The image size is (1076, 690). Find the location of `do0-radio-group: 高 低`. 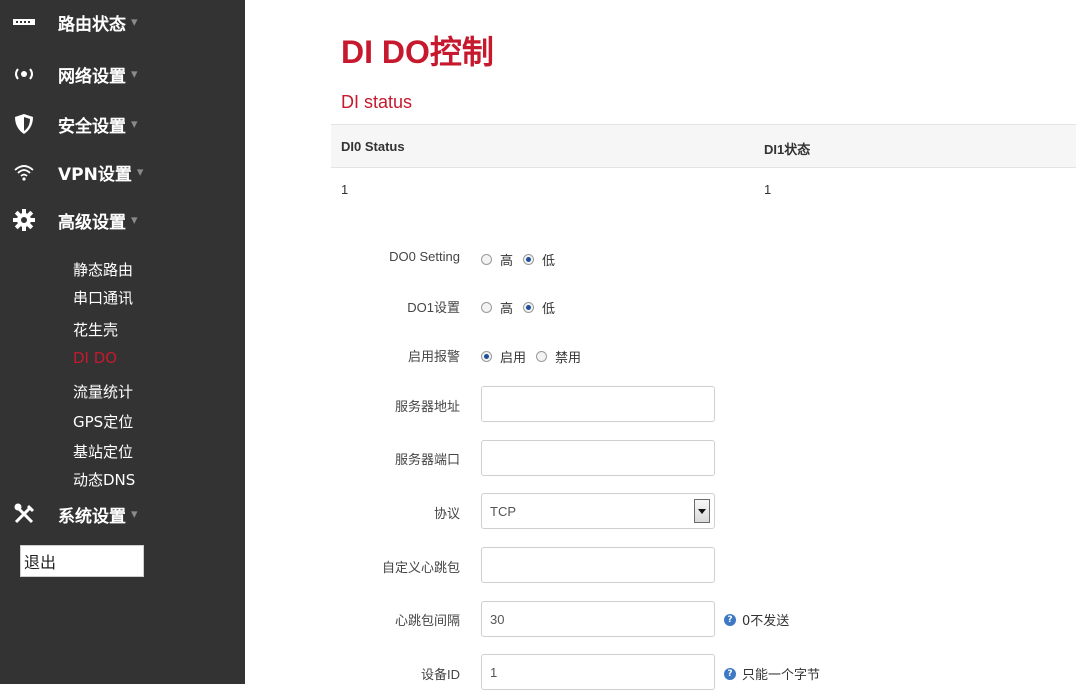

do0-radio-group: 高 低 is located at coordinates (523, 259).